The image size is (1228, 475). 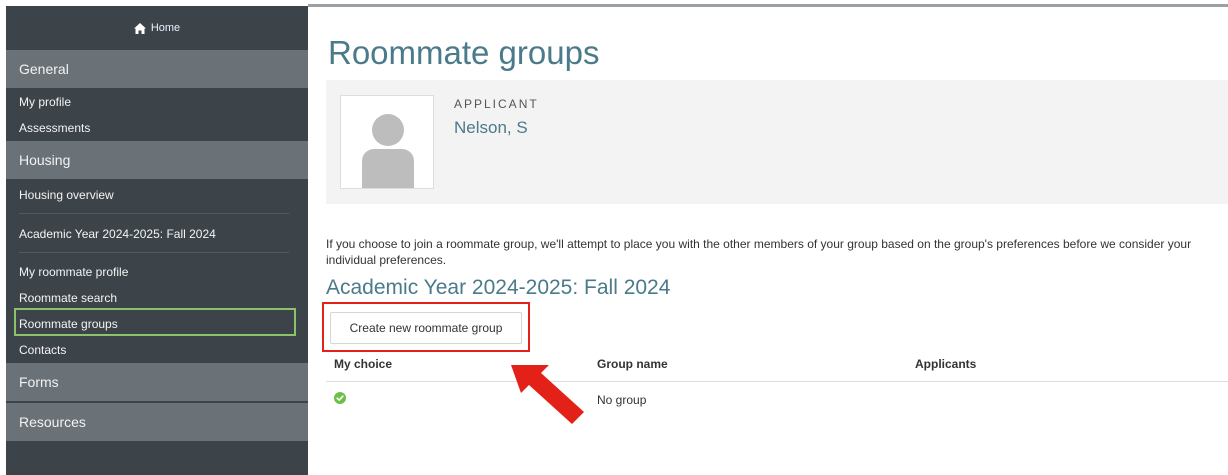 I want to click on section-forms-label: Forms, so click(x=39, y=382).